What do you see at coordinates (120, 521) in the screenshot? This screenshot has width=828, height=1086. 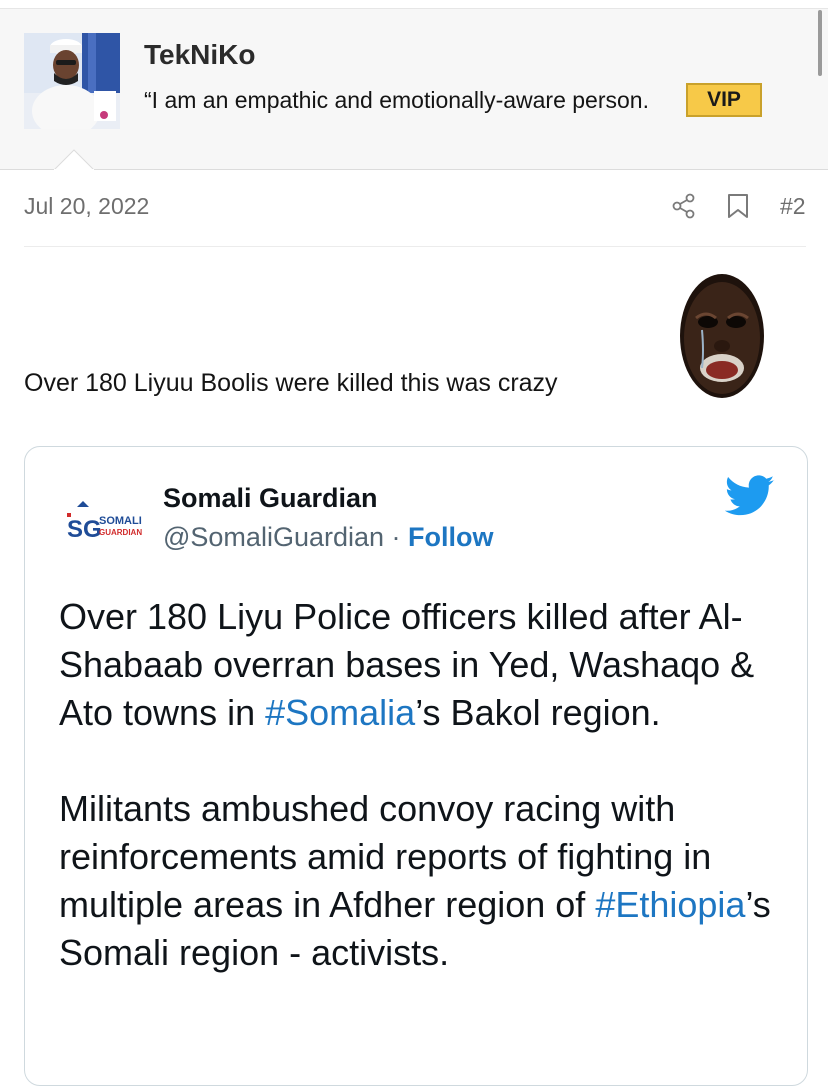 I see `logo-text-top: SOMALI` at bounding box center [120, 521].